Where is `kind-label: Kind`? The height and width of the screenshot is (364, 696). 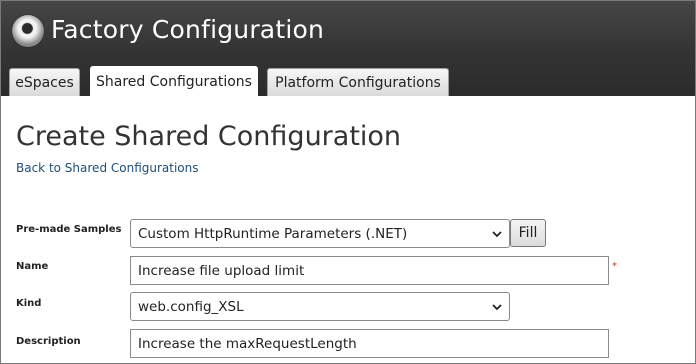 kind-label: Kind is located at coordinates (29, 303).